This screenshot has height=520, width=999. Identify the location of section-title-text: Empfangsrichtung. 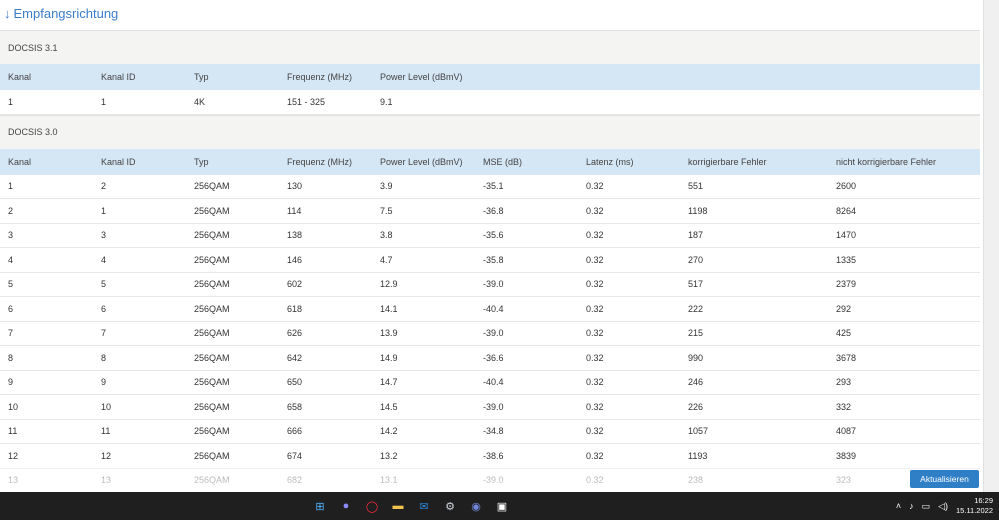
(66, 13).